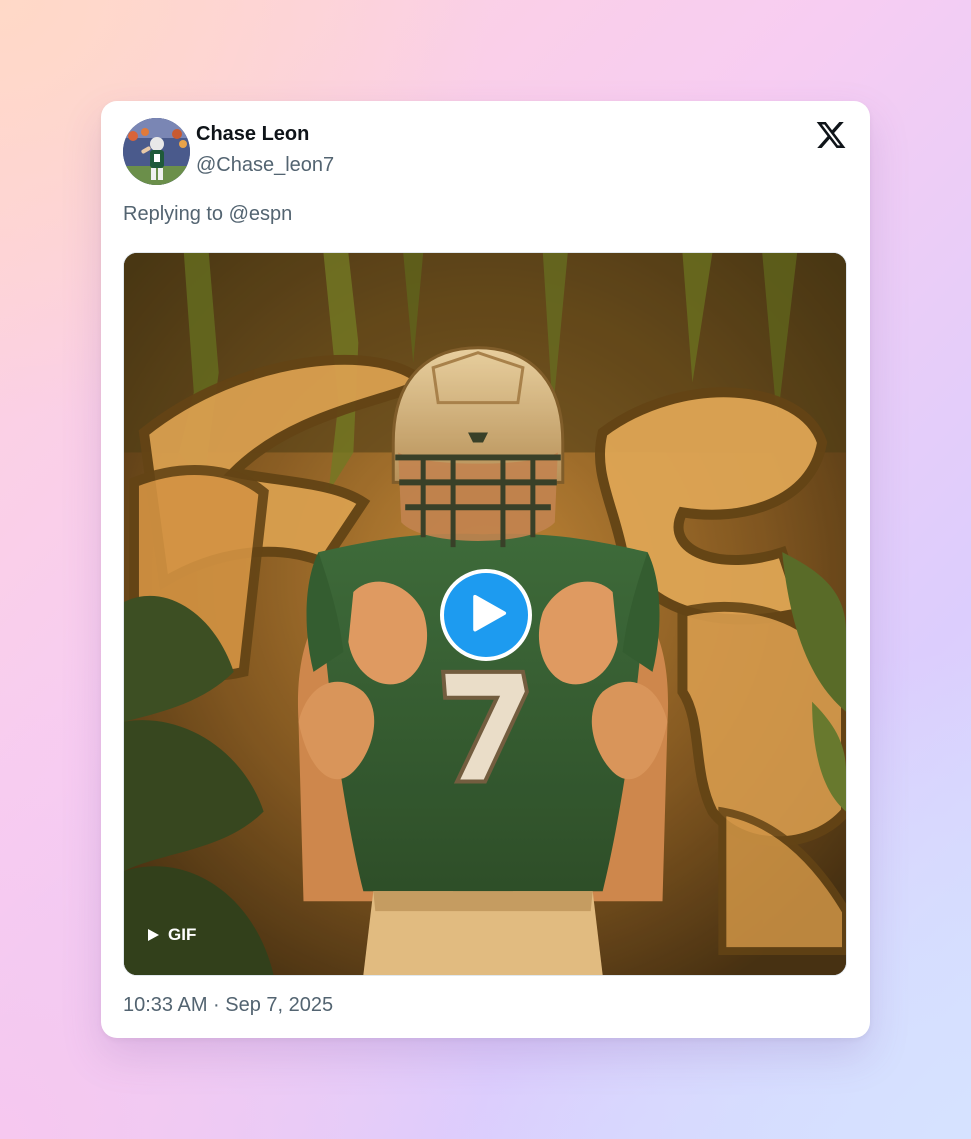 This screenshot has height=1139, width=971. Describe the element at coordinates (831, 135) in the screenshot. I see `x-logo-icon` at that location.